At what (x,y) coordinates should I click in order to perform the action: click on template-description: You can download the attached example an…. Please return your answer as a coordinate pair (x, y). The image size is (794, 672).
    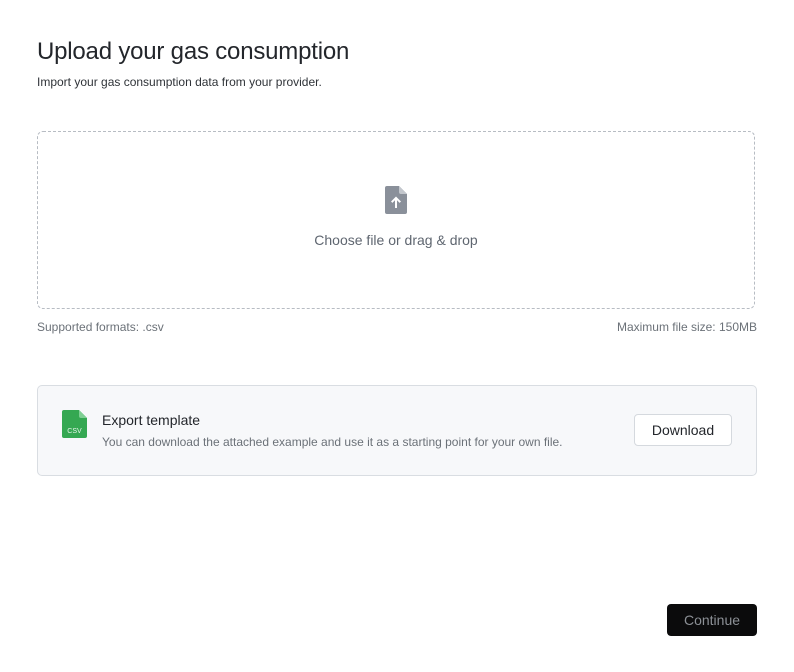
    Looking at the image, I should click on (332, 442).